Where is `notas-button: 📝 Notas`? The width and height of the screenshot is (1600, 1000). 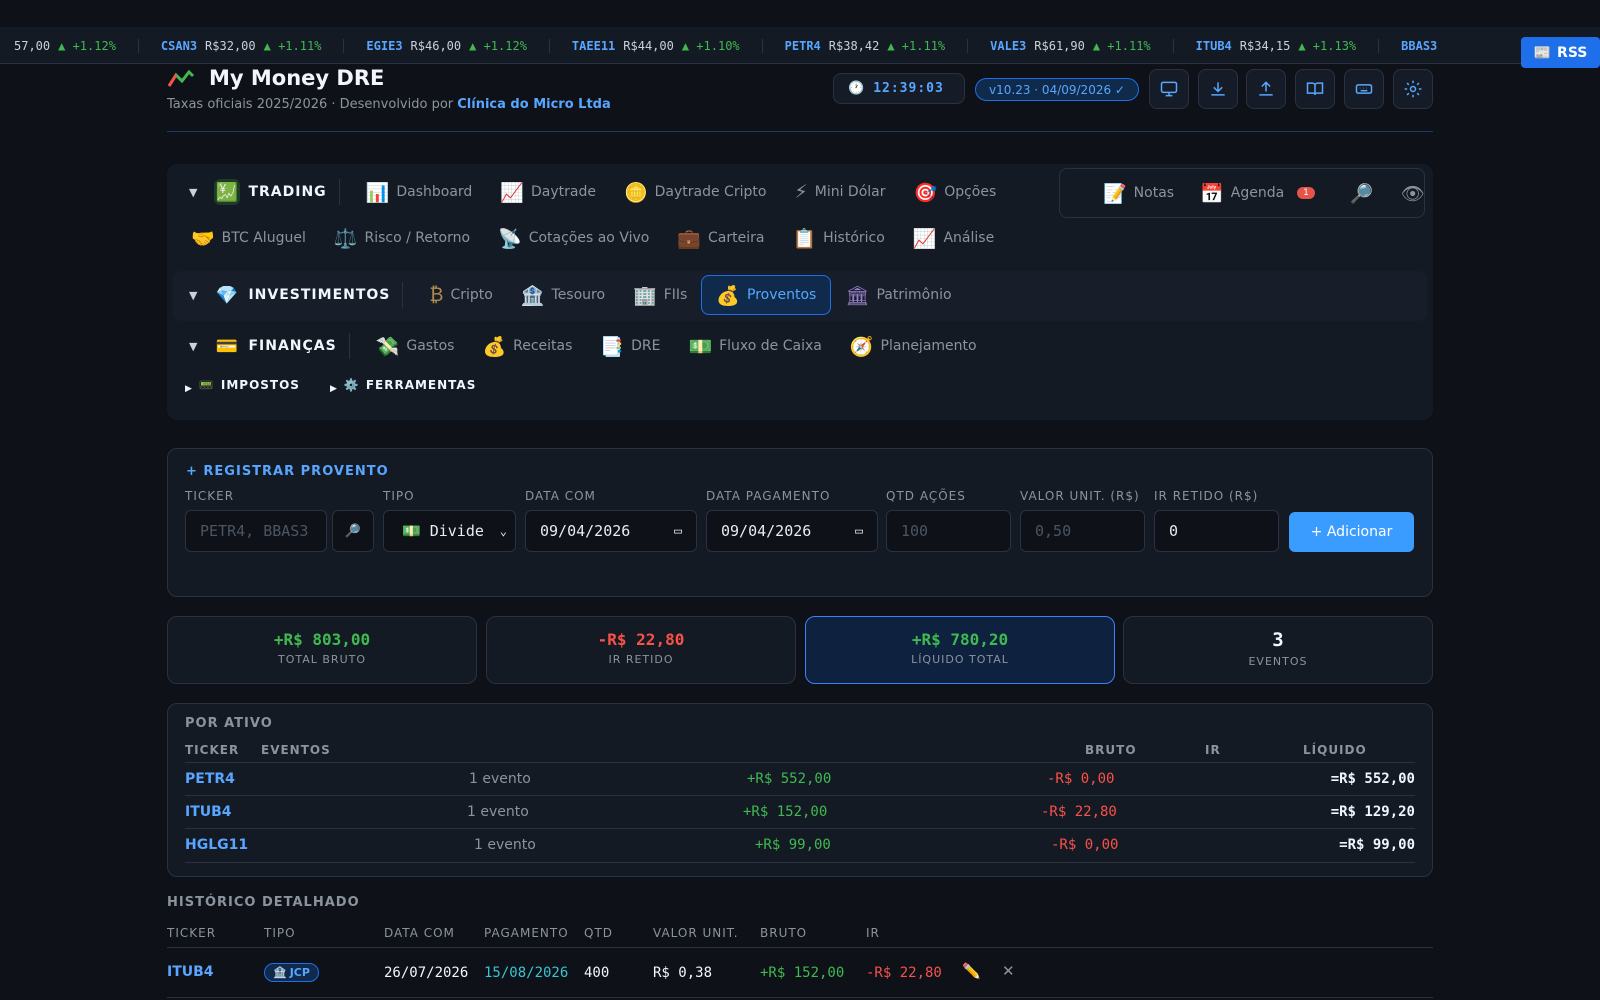
notas-button: 📝 Notas is located at coordinates (1138, 193).